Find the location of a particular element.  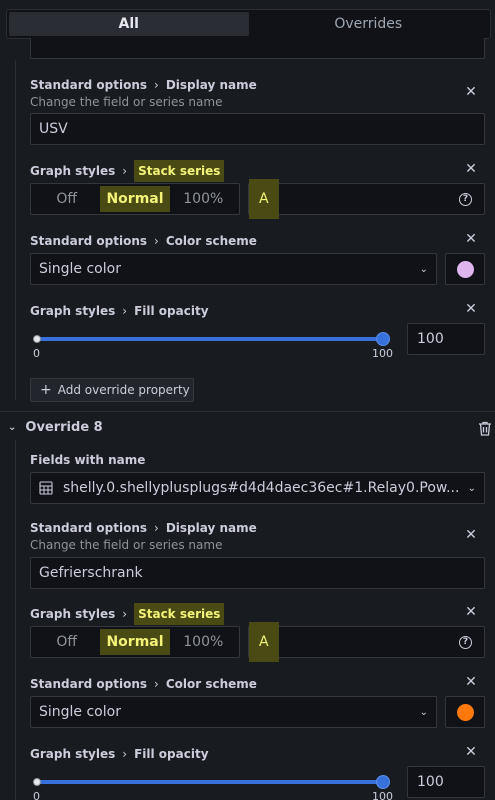

options-tabs: All Overrides is located at coordinates (248, 24).